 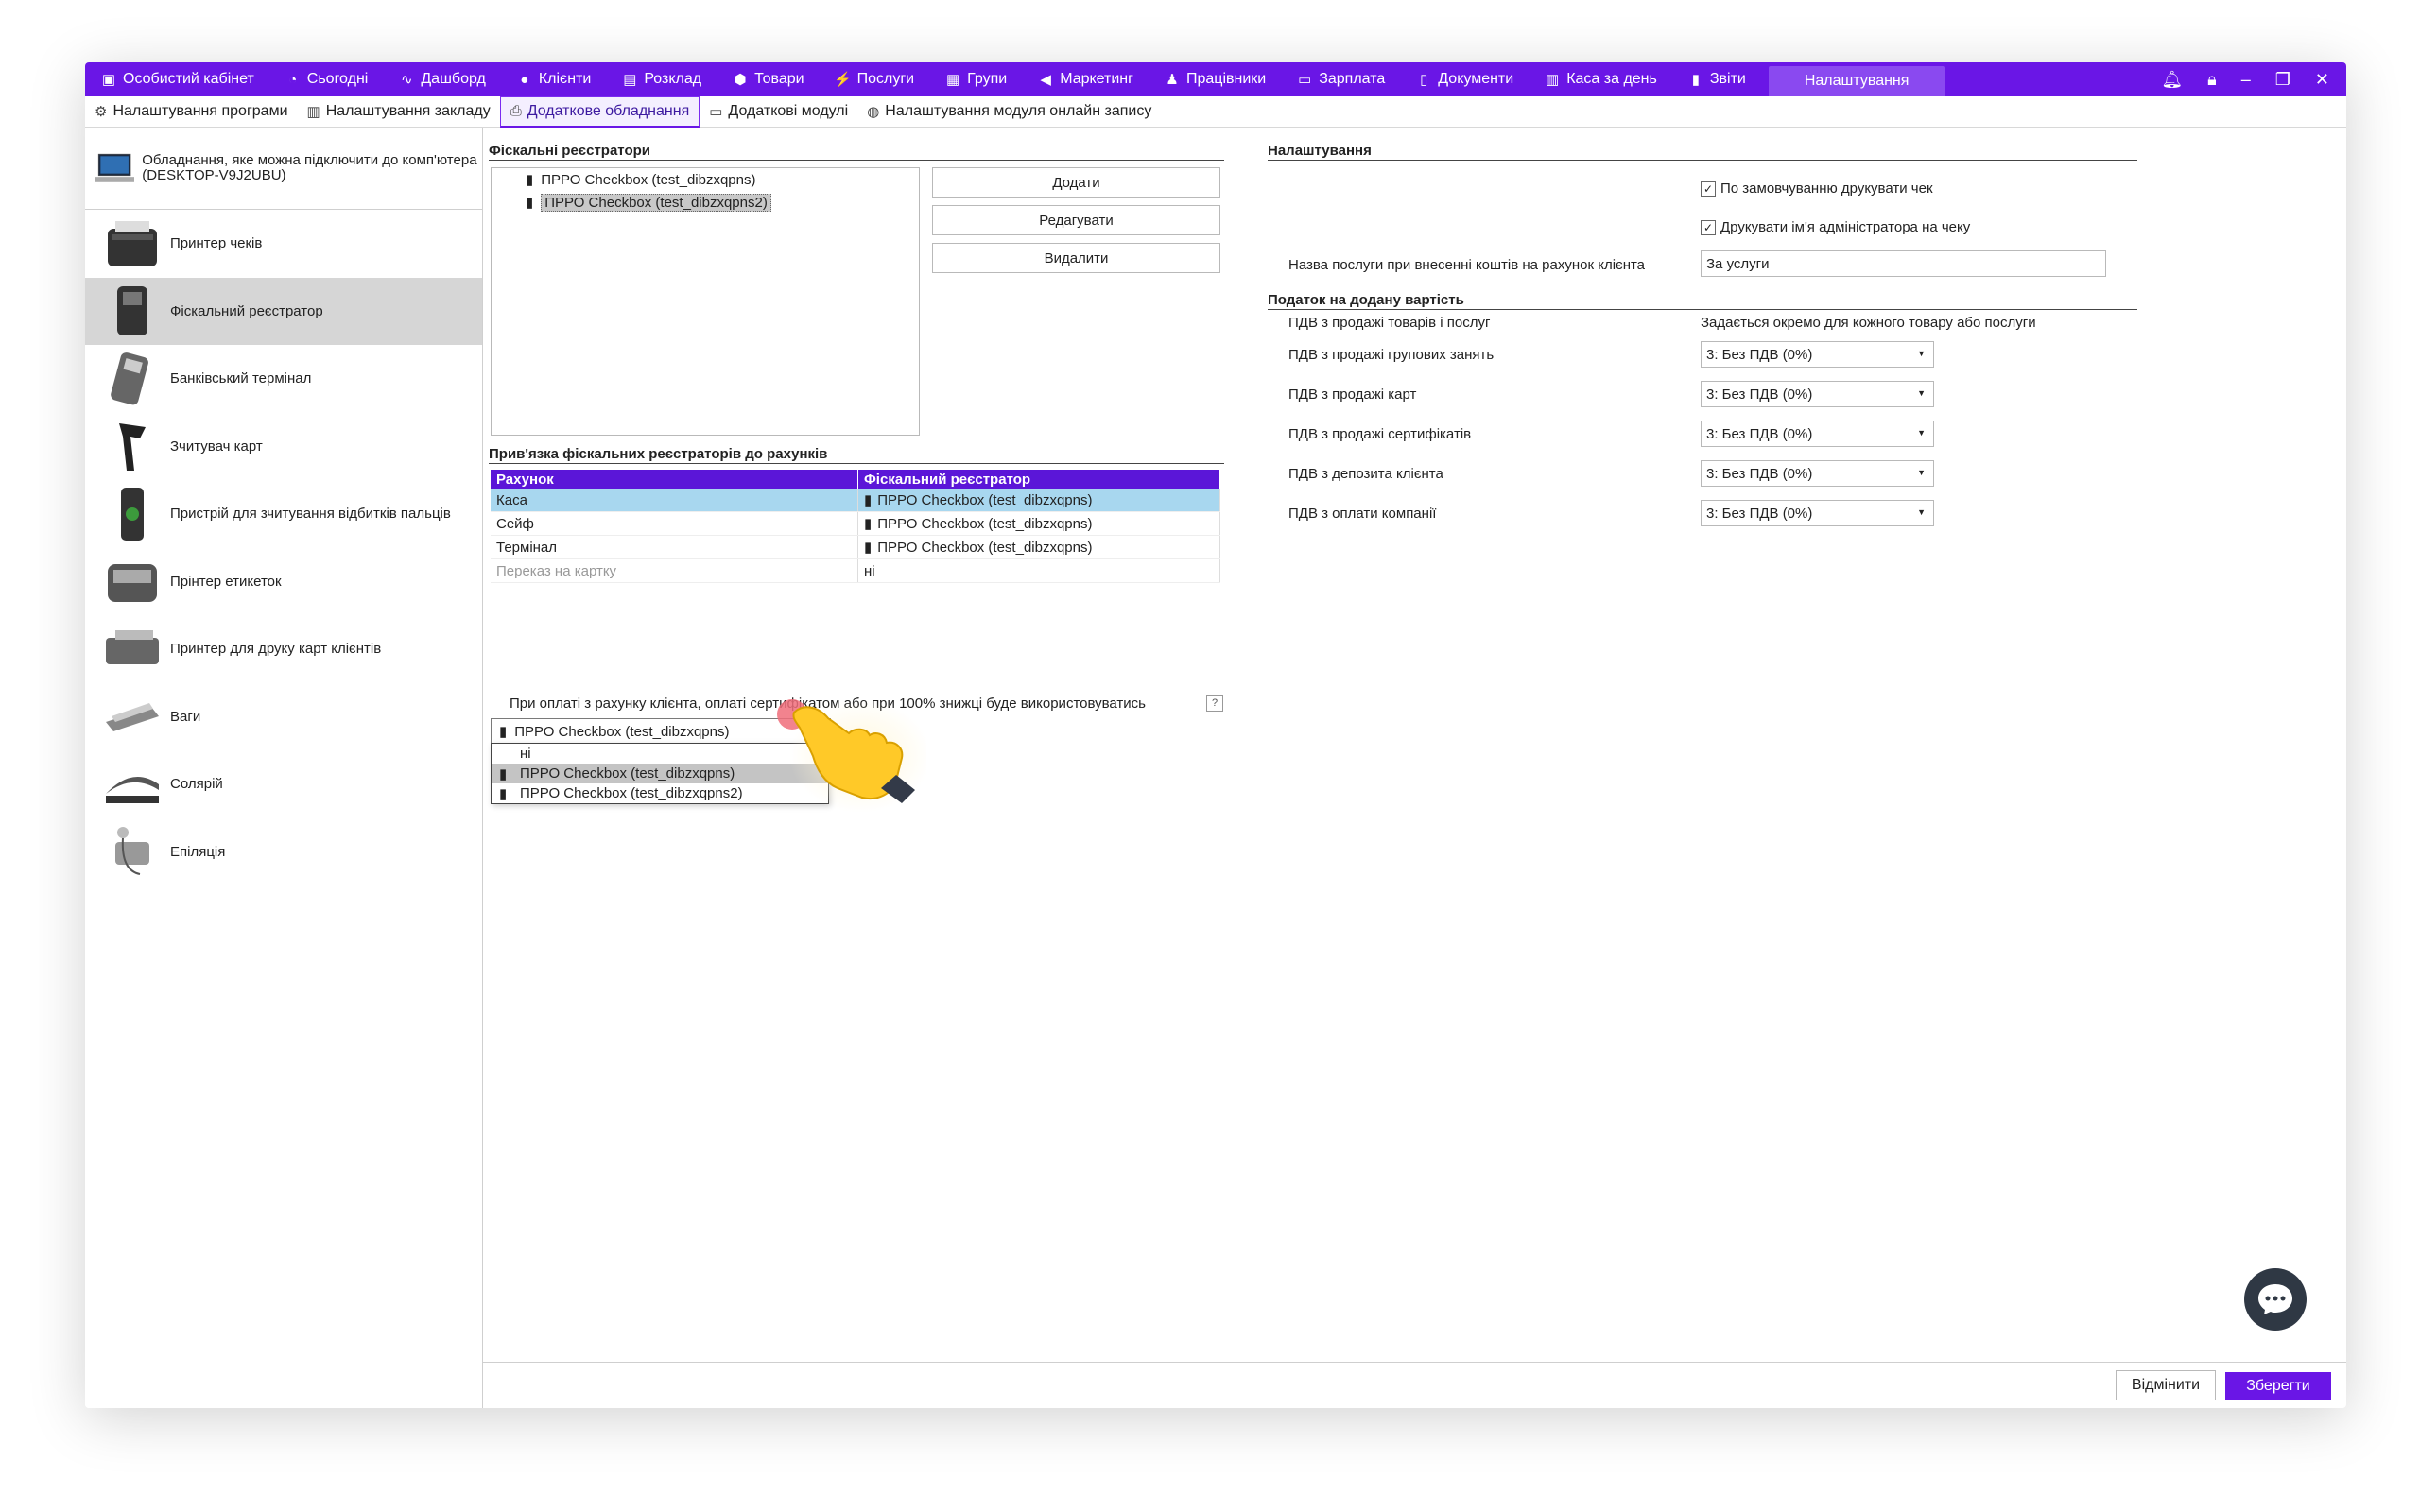 What do you see at coordinates (1553, 80) in the screenshot?
I see `calculator-icon: ▥` at bounding box center [1553, 80].